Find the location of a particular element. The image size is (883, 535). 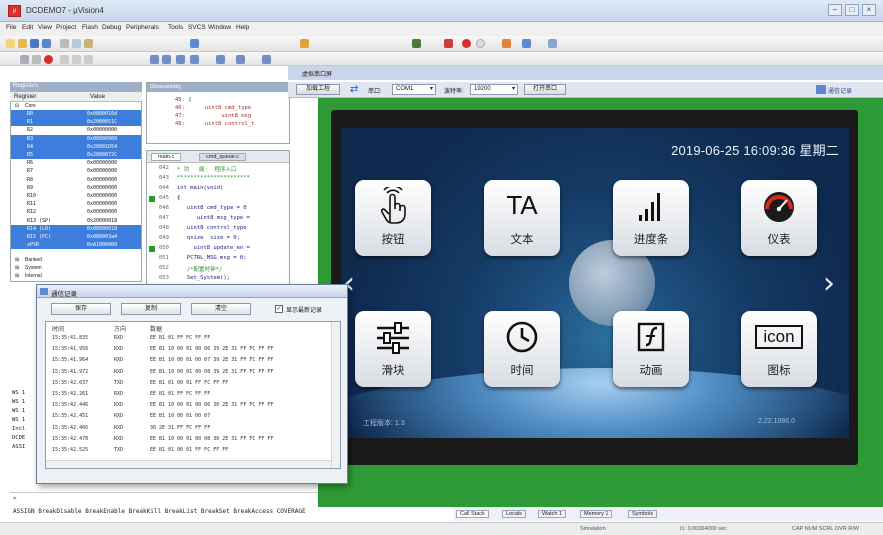

debug-start-icon is located at coordinates (416, 43).